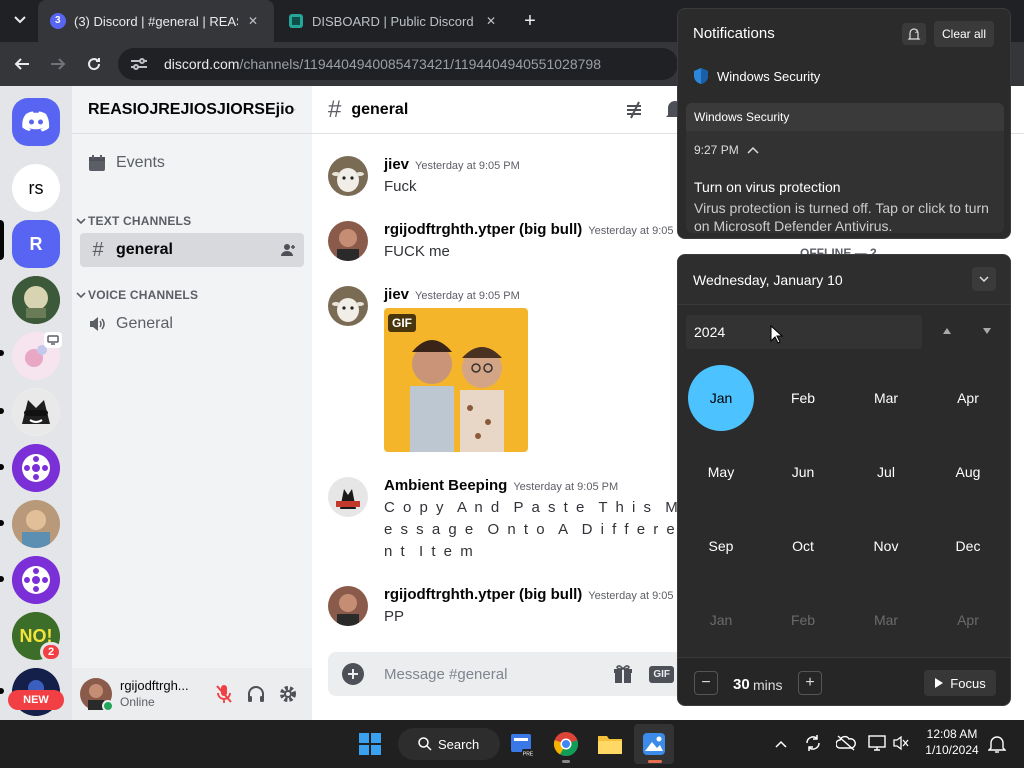 This screenshot has height=768, width=1024. Describe the element at coordinates (36, 122) in the screenshot. I see `discord-home-button` at that location.